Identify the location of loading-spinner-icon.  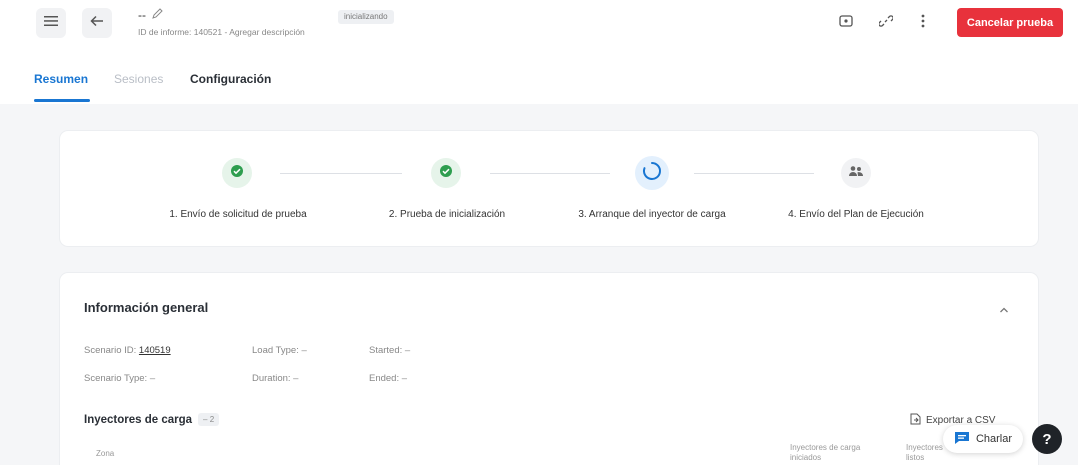
(652, 173).